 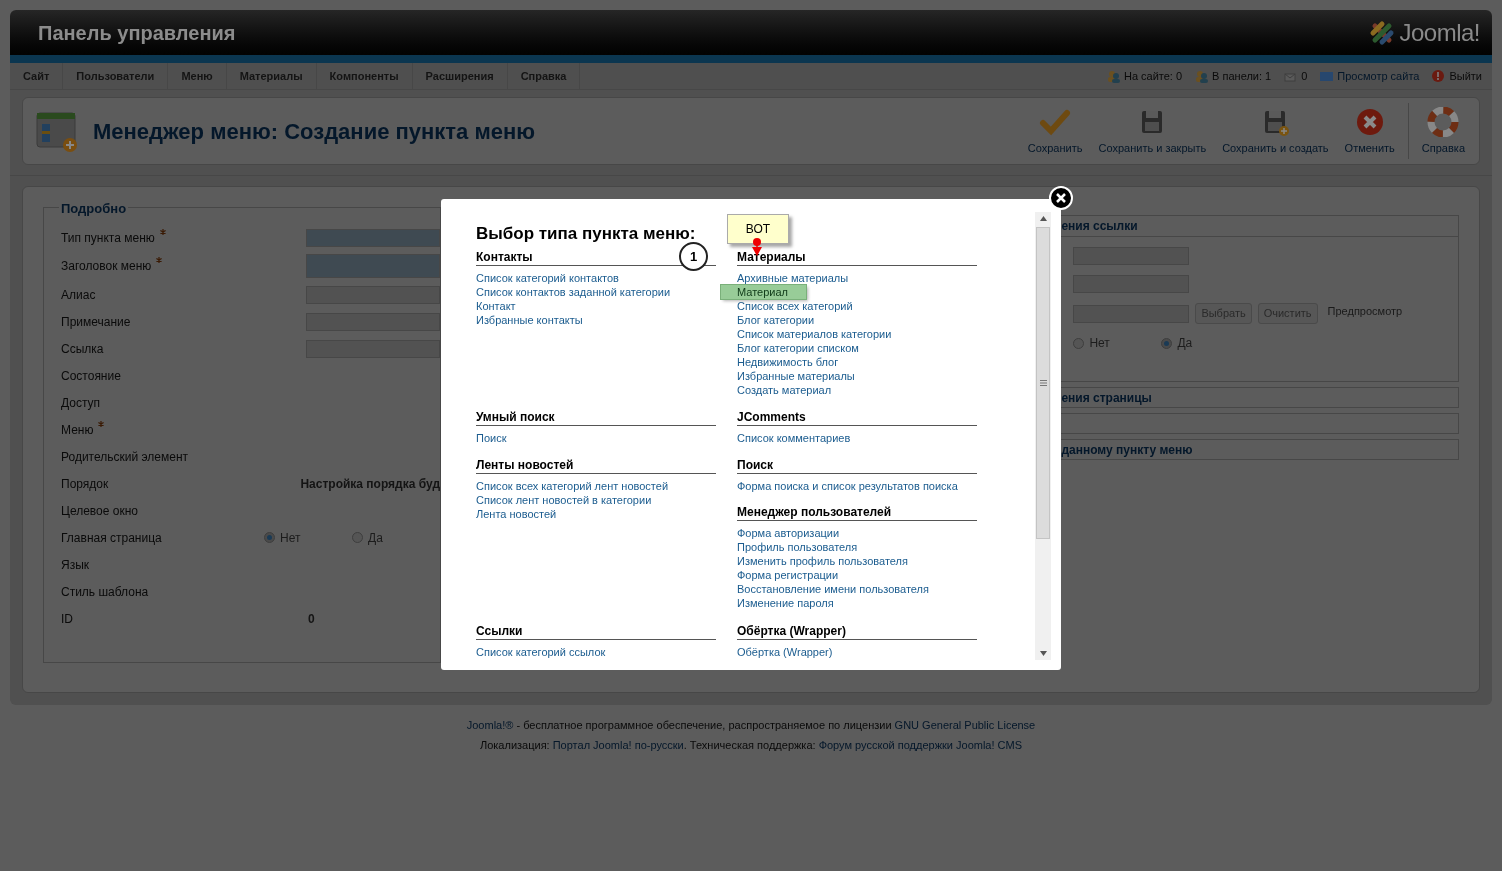 I want to click on page-title: Менеджер меню: Создание пункта меню, so click(x=314, y=131).